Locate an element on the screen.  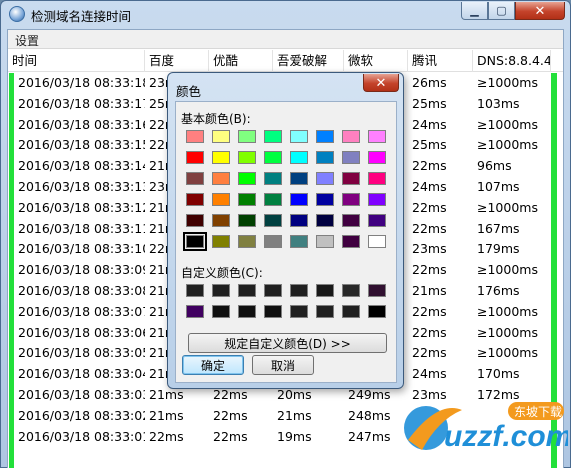
define-custom-colors-button: 规定自定义颜色(D) >> is located at coordinates (287, 343).